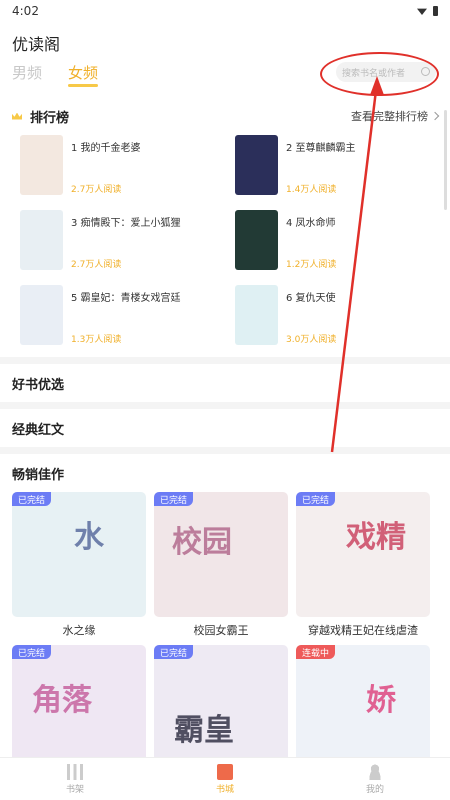 Image resolution: width=450 pixels, height=800 pixels. I want to click on bestseller-item: 已完结 角落, so click(79, 707).